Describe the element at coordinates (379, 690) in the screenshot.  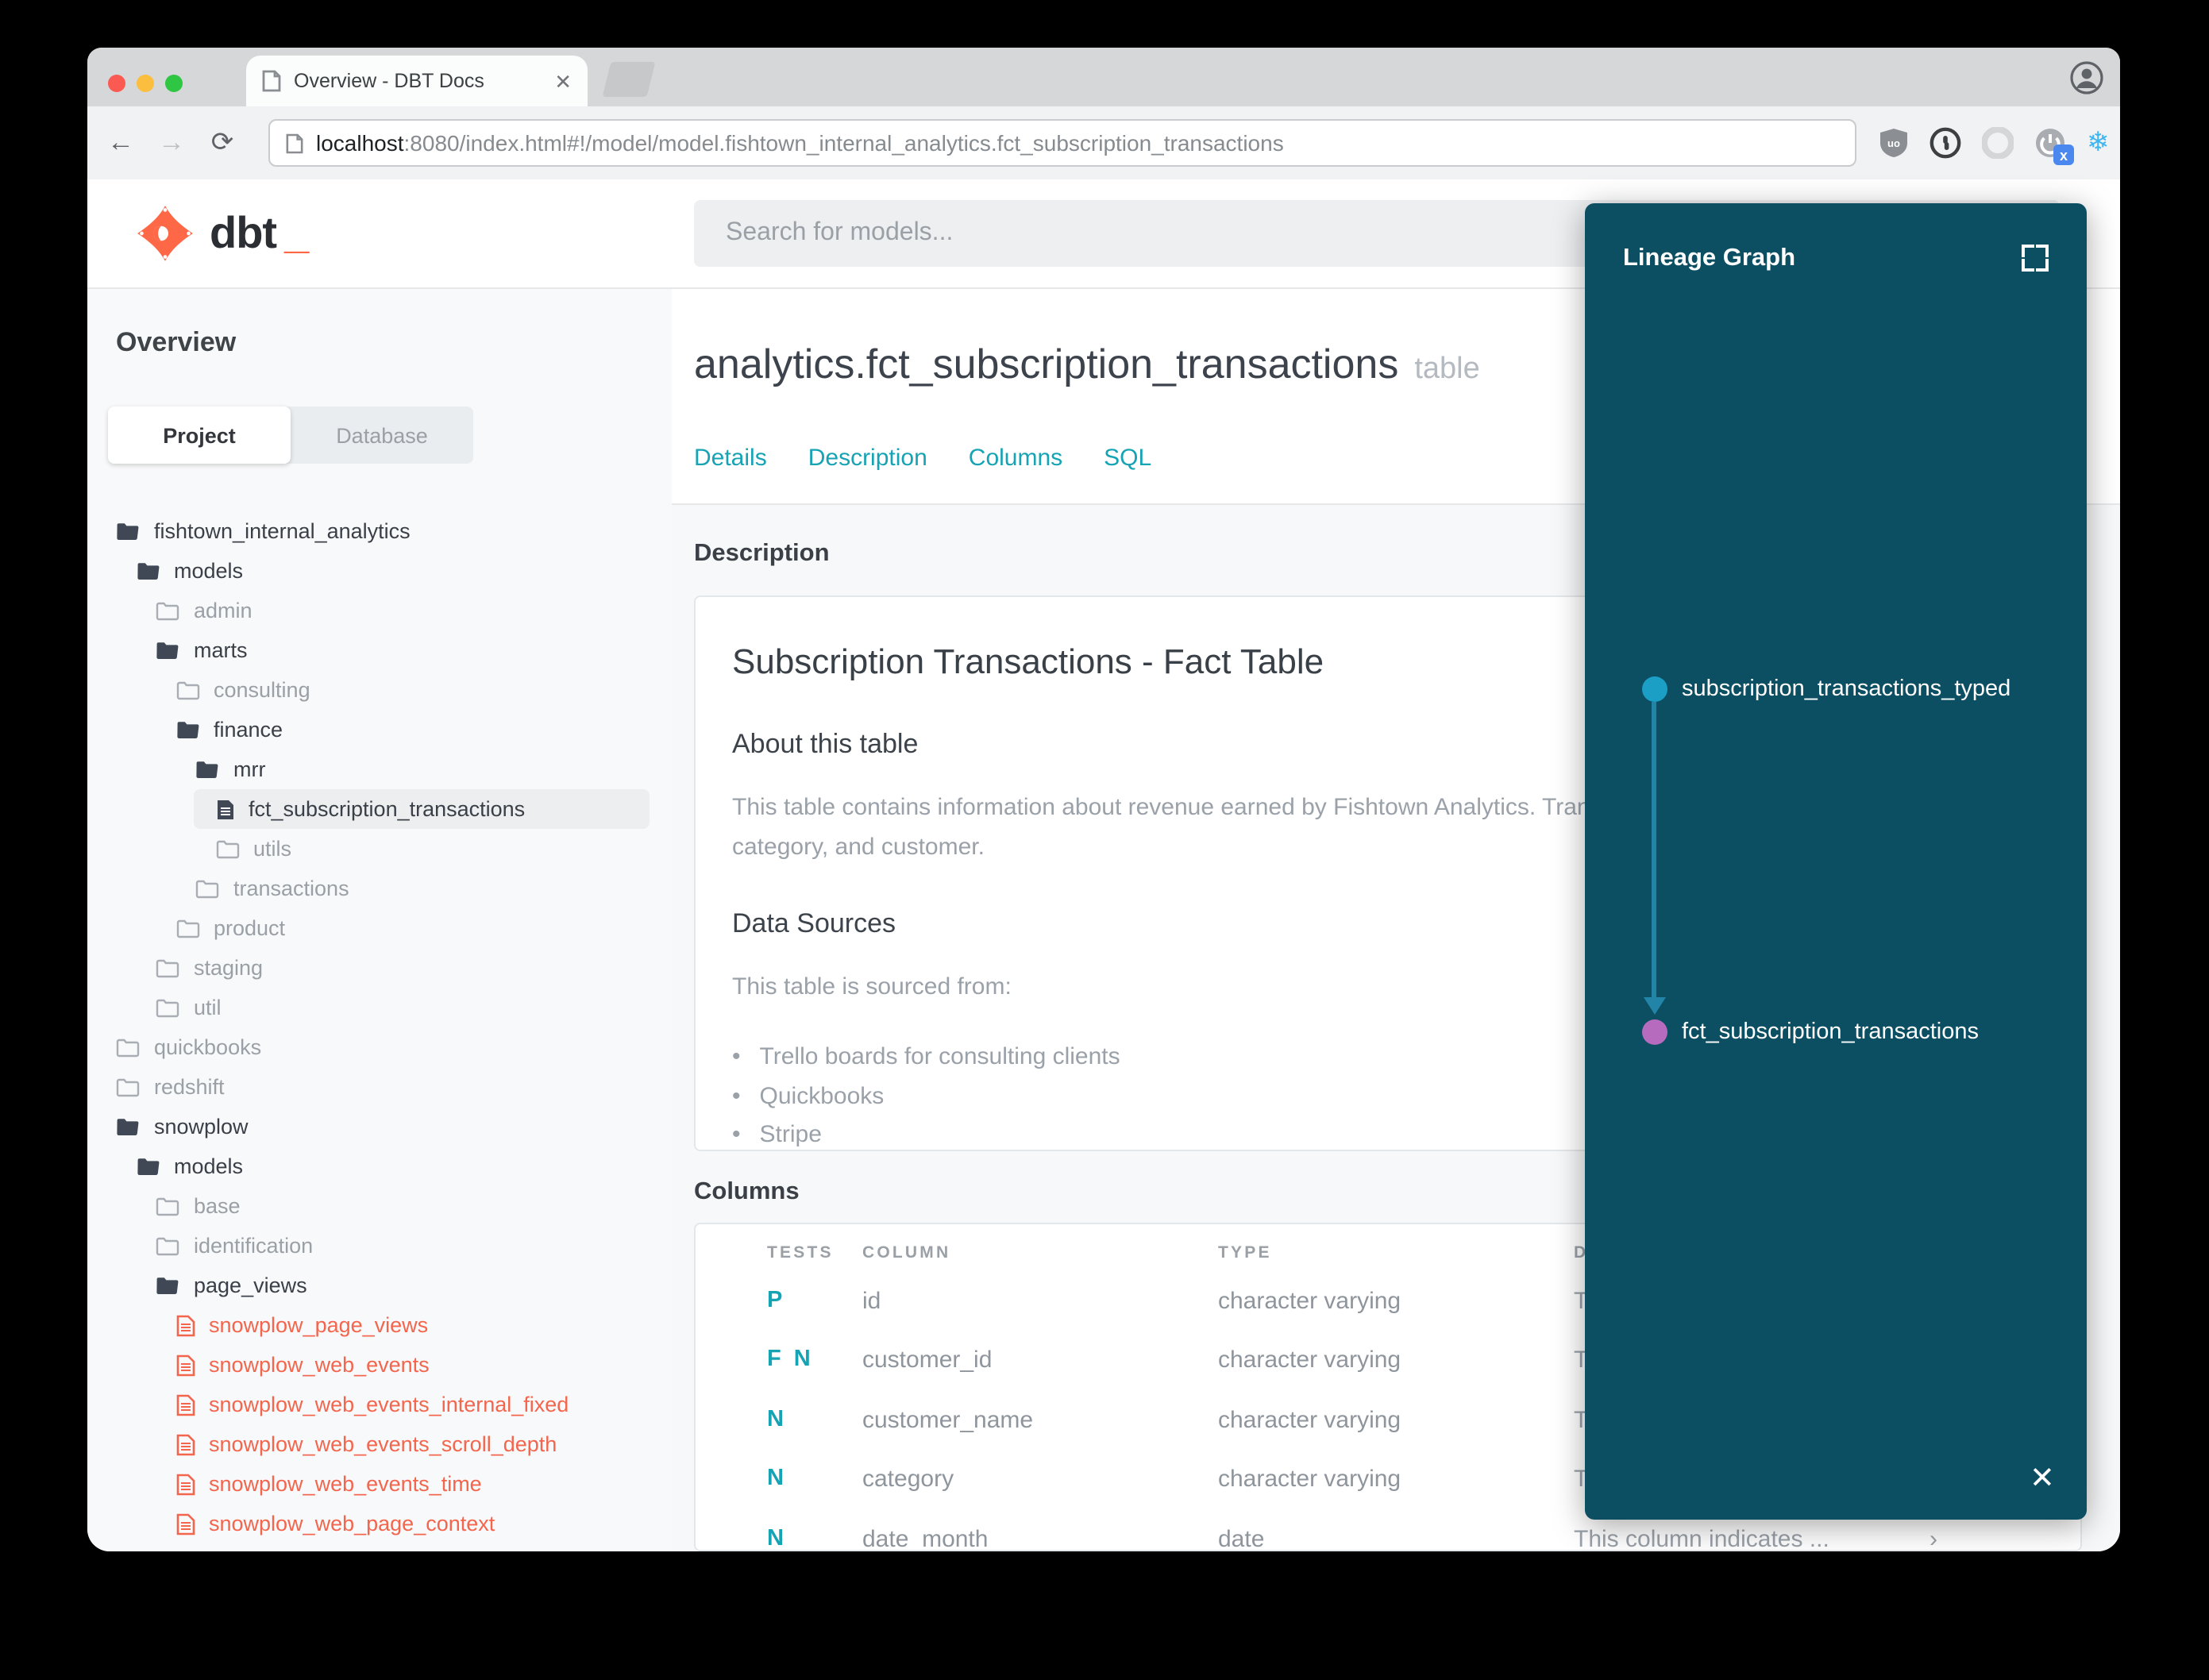
I see `tree-item-consulting: consulting` at that location.